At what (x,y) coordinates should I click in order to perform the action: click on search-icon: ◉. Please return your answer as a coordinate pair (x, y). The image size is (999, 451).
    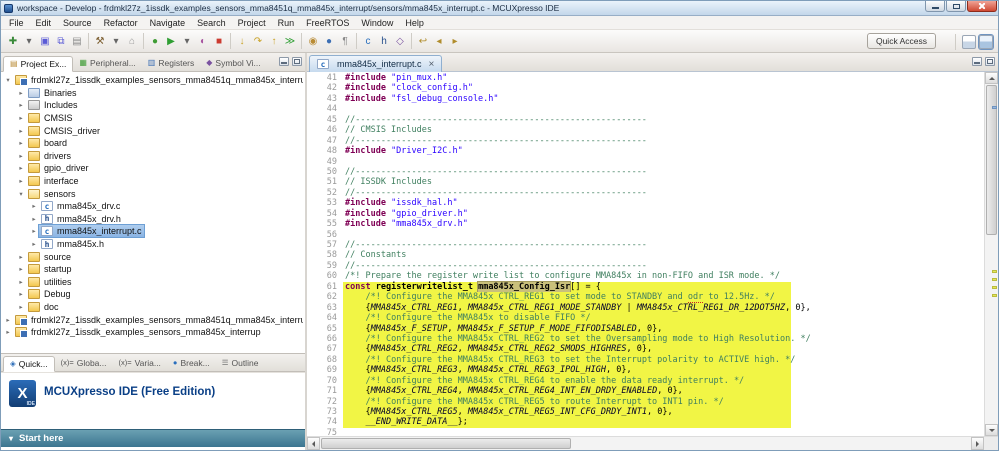
    Looking at the image, I should click on (313, 41).